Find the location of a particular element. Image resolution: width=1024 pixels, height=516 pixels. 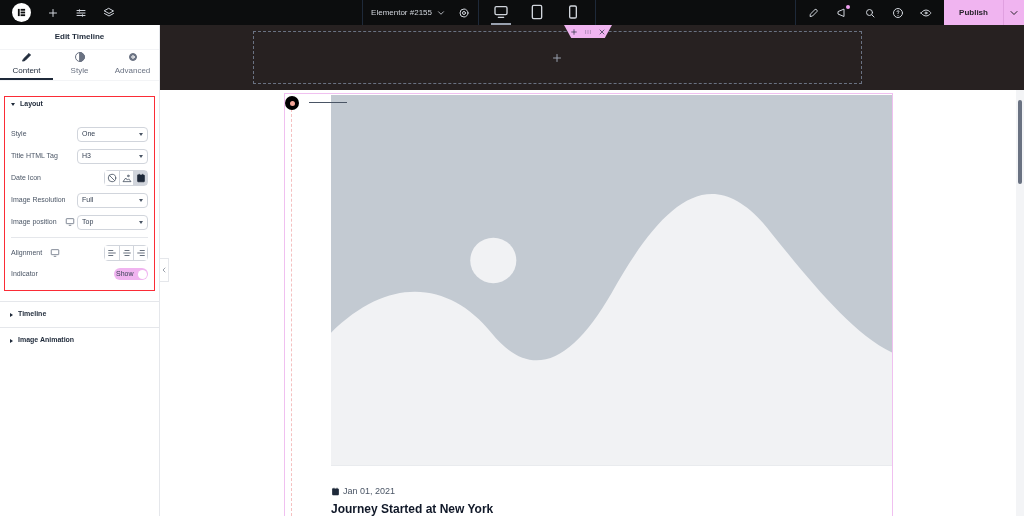

sliders-icon is located at coordinates (81, 12).